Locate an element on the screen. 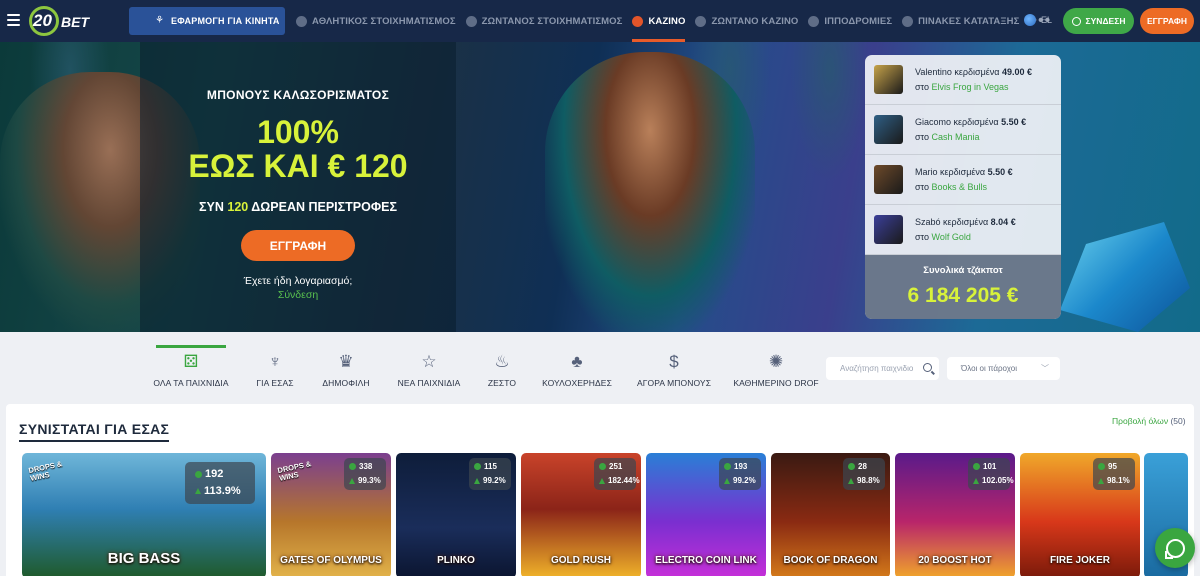 This screenshot has height=576, width=1200. nav-live-casino: ΖΩΝΤΑΝΟ ΚΑΖΙΝΟ is located at coordinates (746, 21).